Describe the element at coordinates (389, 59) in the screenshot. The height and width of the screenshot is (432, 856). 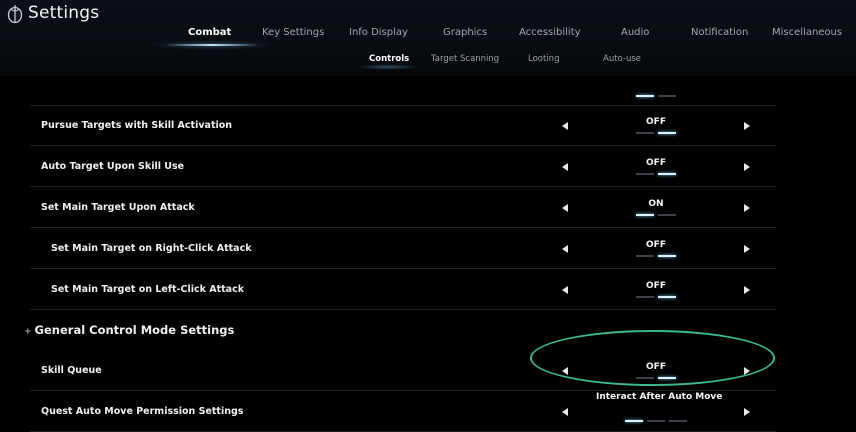
I see `subtab-controls: Controls` at that location.